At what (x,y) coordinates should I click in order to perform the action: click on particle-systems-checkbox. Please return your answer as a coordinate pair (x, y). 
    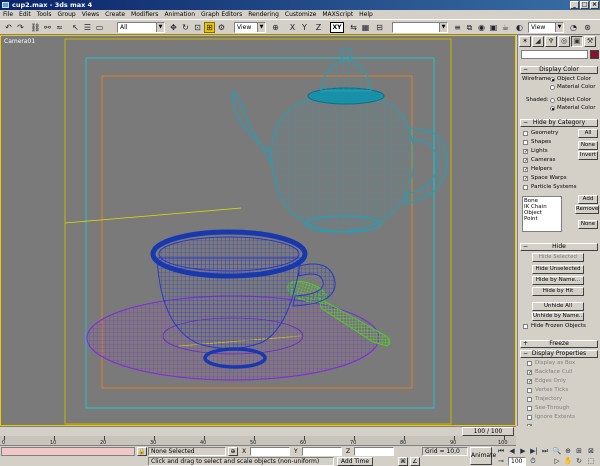
    Looking at the image, I should click on (525, 187).